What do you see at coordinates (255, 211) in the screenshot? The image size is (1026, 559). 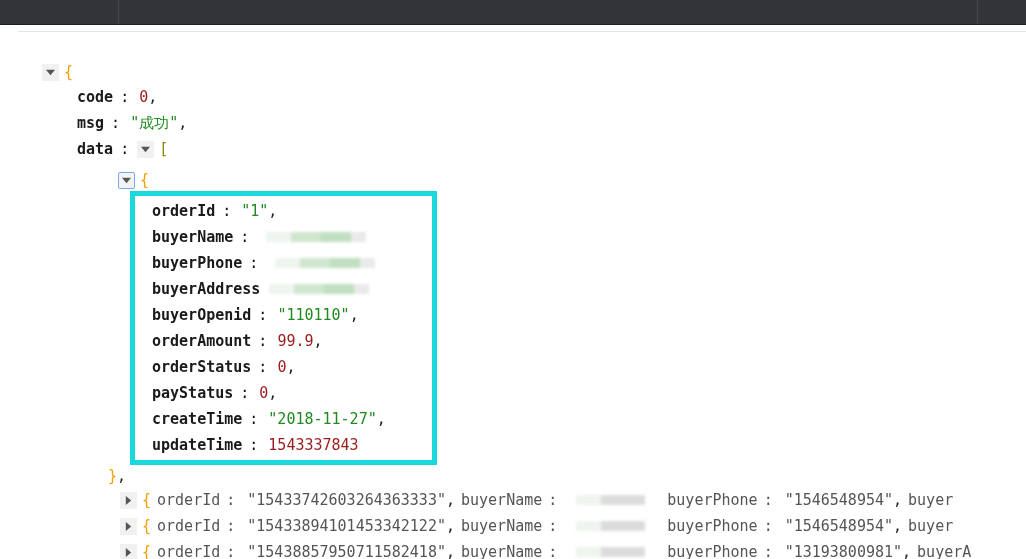 I see `json-value: "1"` at bounding box center [255, 211].